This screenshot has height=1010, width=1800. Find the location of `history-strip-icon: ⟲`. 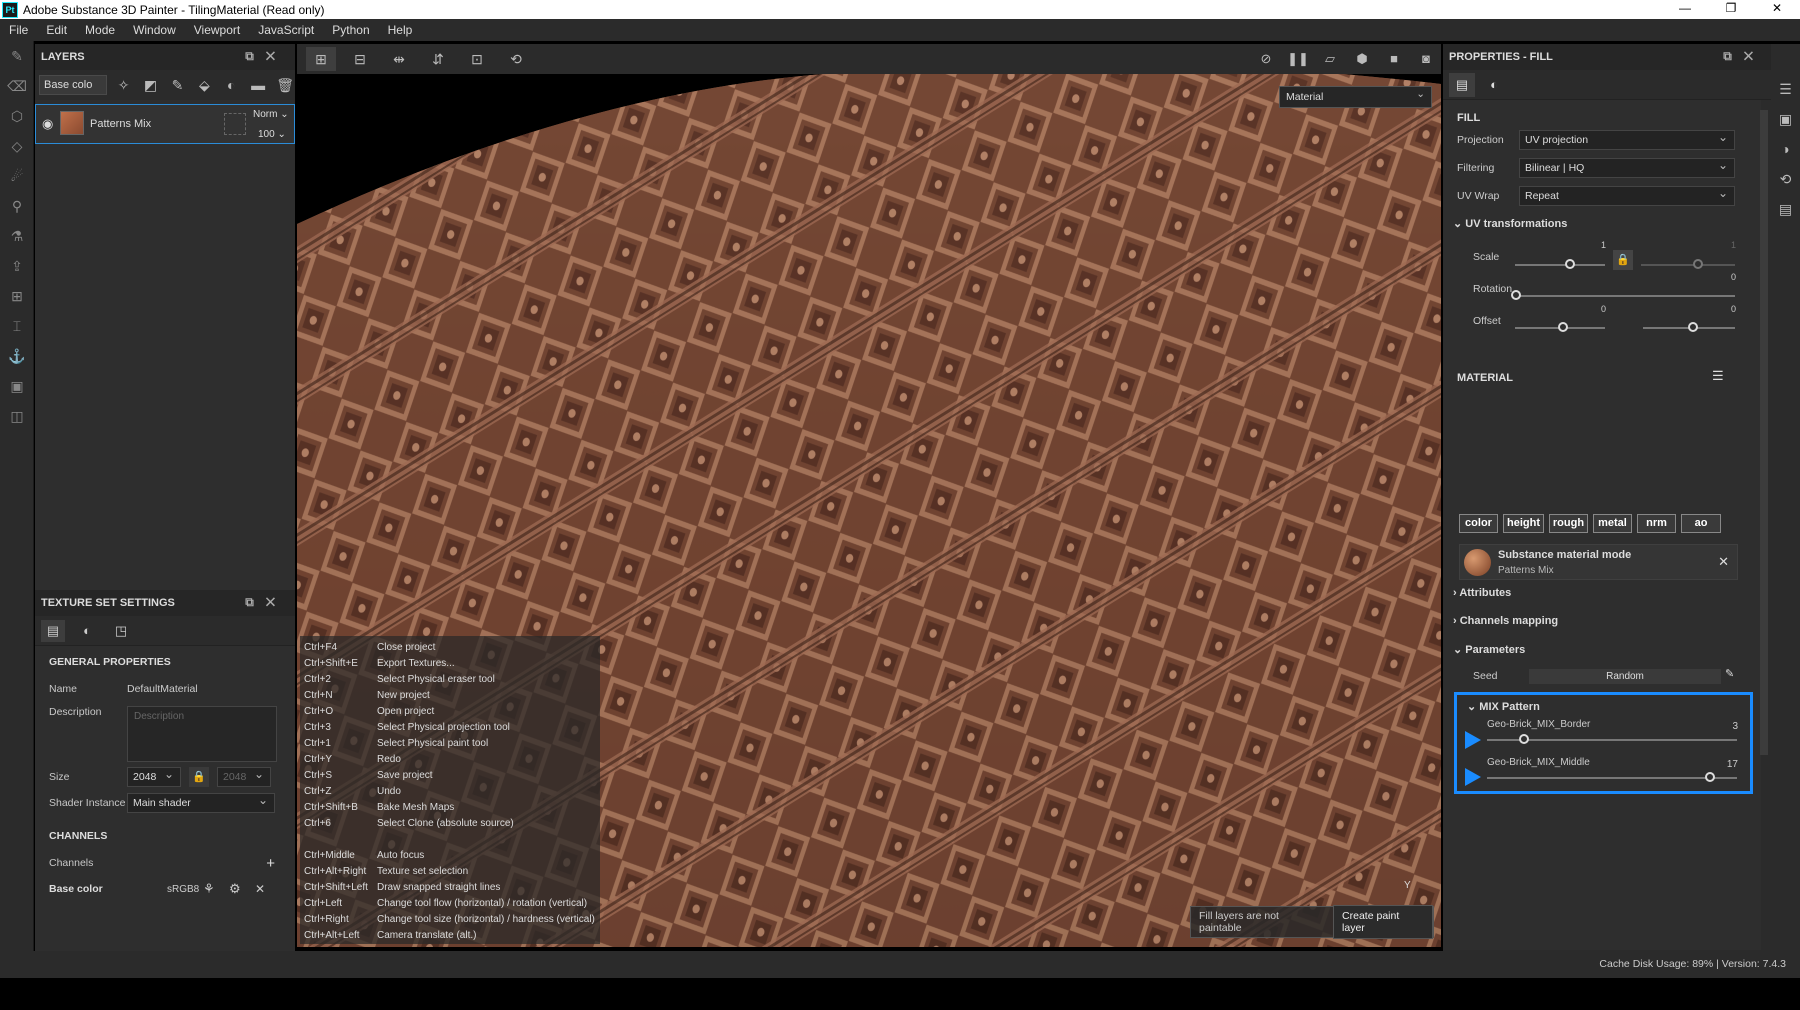

history-strip-icon: ⟲ is located at coordinates (1785, 179).